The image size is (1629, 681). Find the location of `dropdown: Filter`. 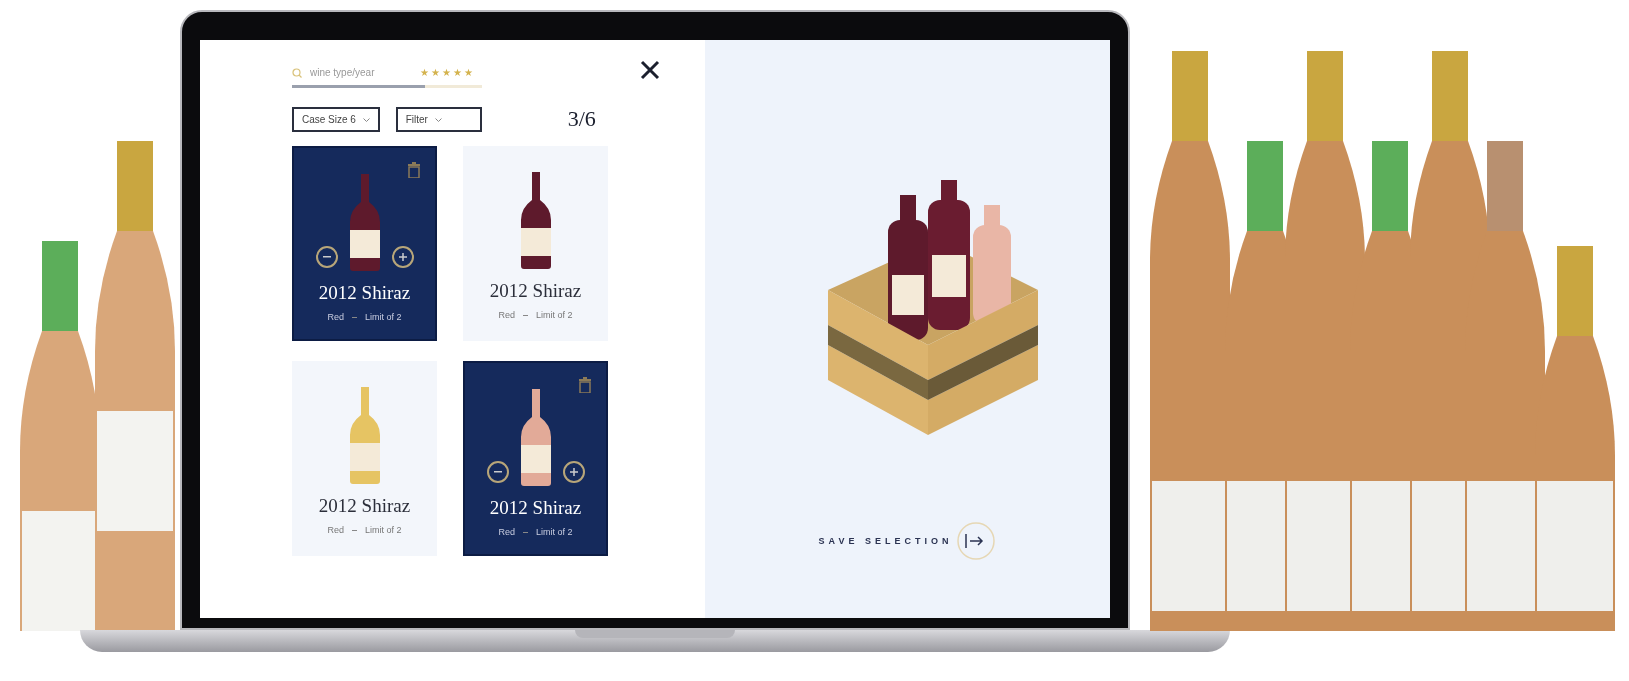

dropdown: Filter is located at coordinates (438, 119).